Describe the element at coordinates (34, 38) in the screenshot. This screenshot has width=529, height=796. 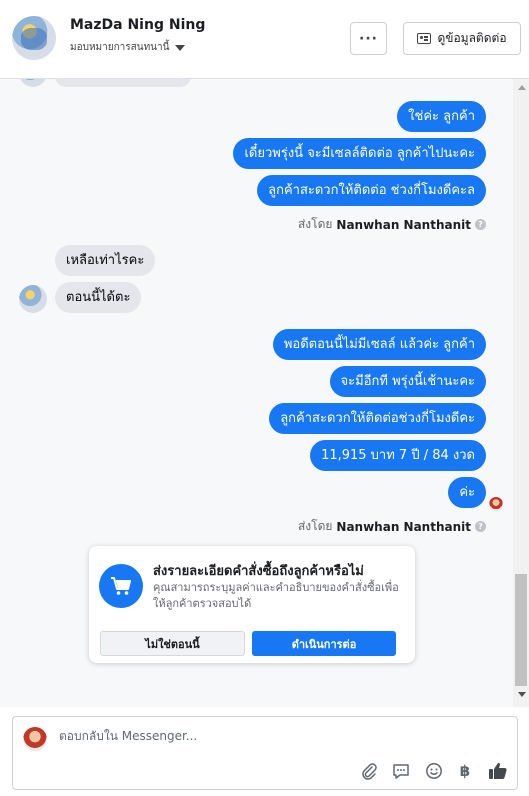
I see `contact-avatar` at that location.